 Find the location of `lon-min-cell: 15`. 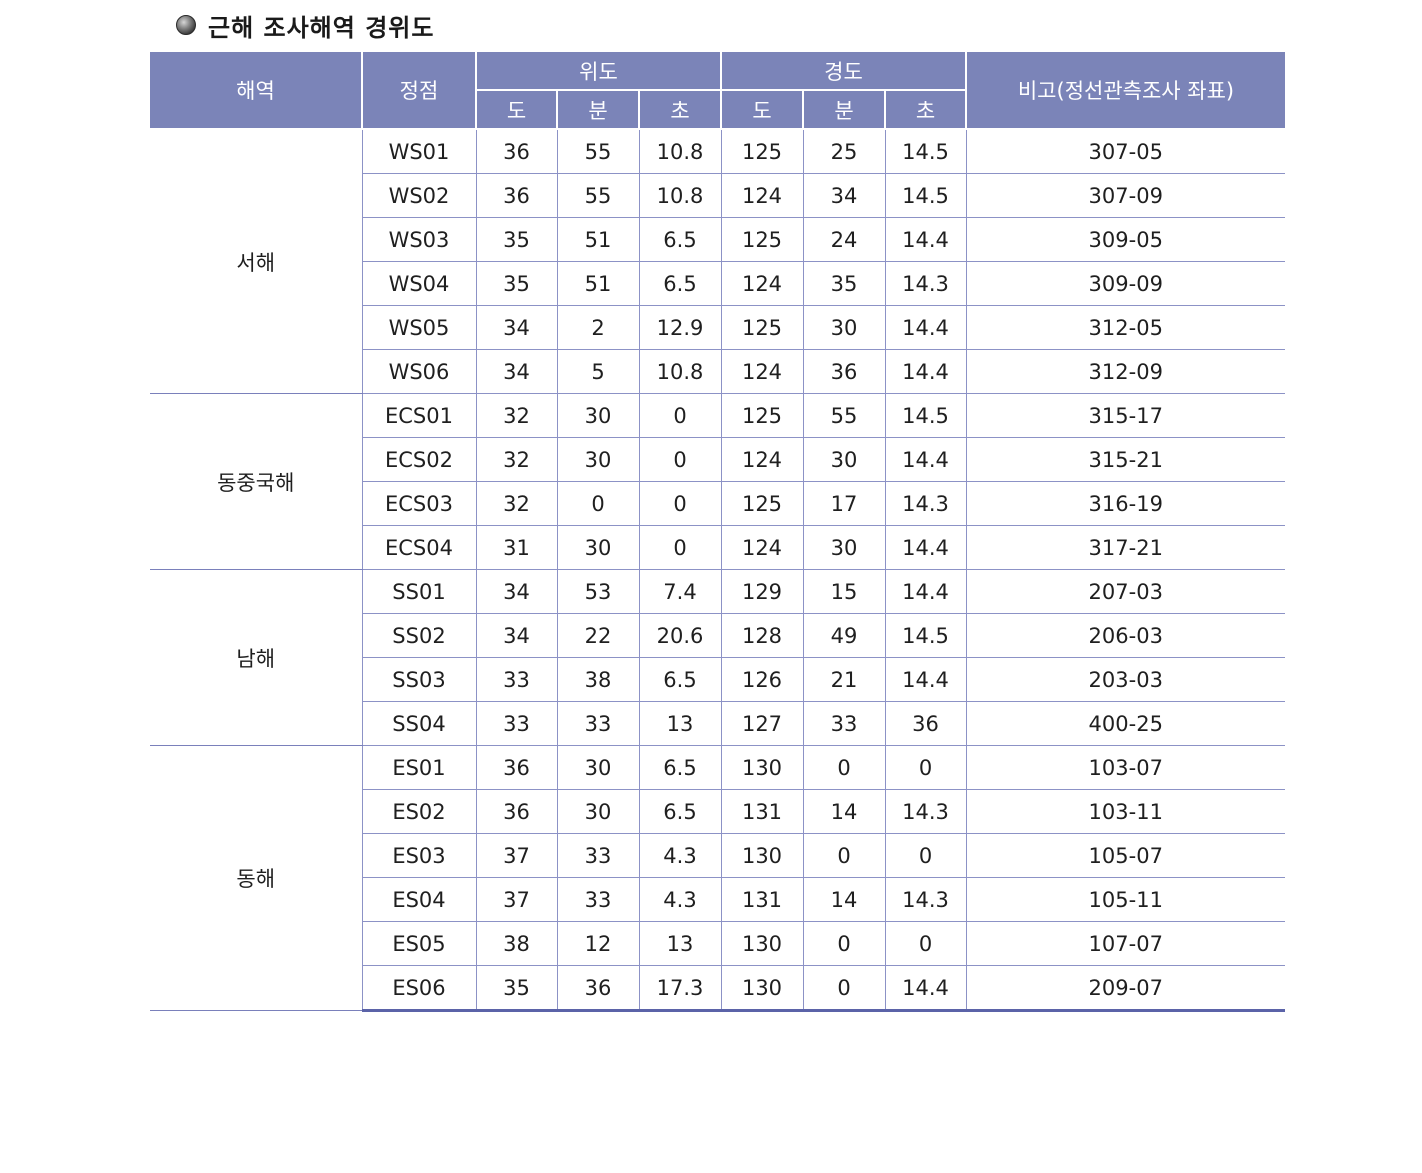

lon-min-cell: 15 is located at coordinates (844, 591).